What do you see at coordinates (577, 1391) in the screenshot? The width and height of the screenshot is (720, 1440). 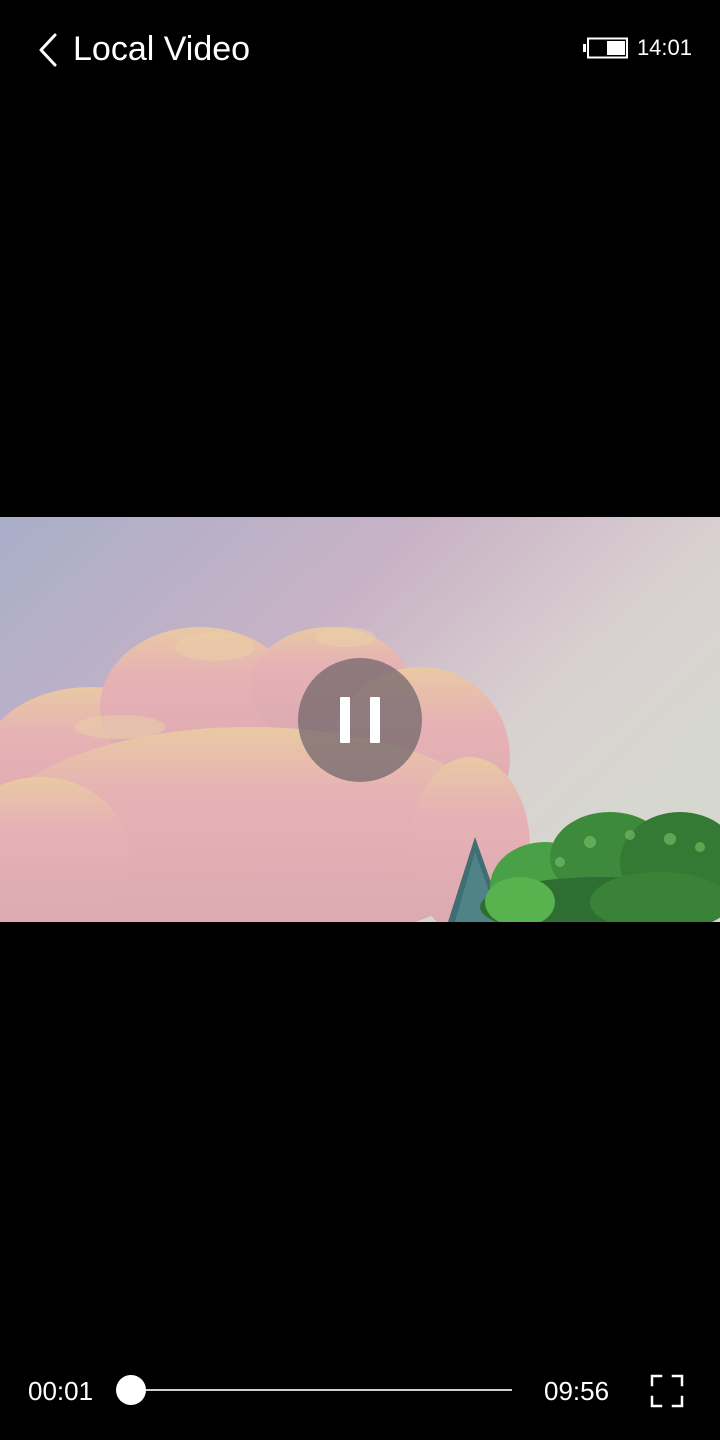 I see `total-time: 09:56` at bounding box center [577, 1391].